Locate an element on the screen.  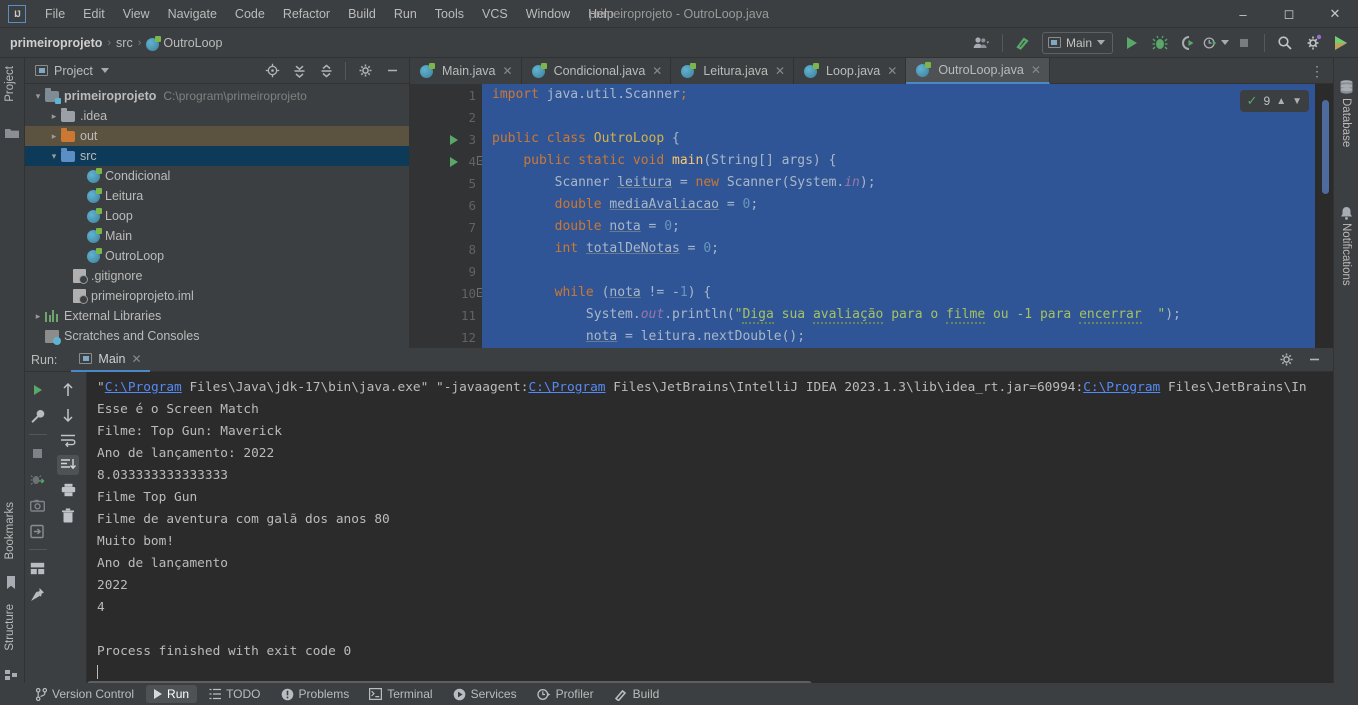
status-version-control: Version Control is located at coordinates (85, 694).